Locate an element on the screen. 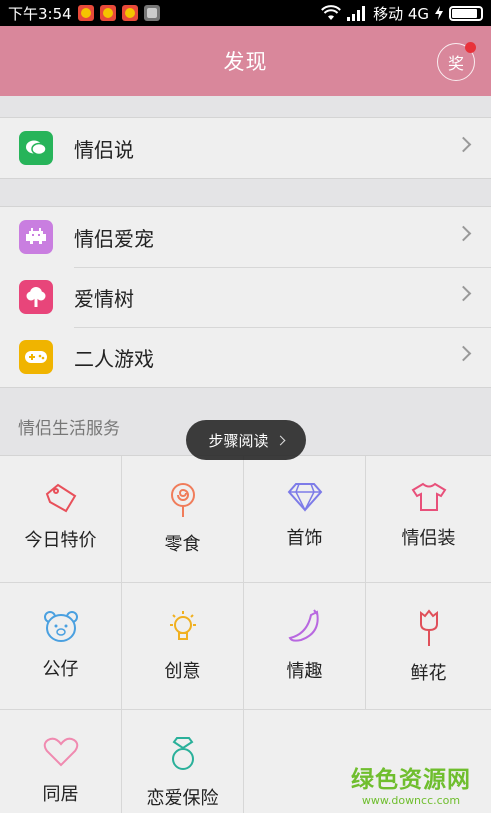  list-item-couple-talk: 情侣说 is located at coordinates (245, 148).